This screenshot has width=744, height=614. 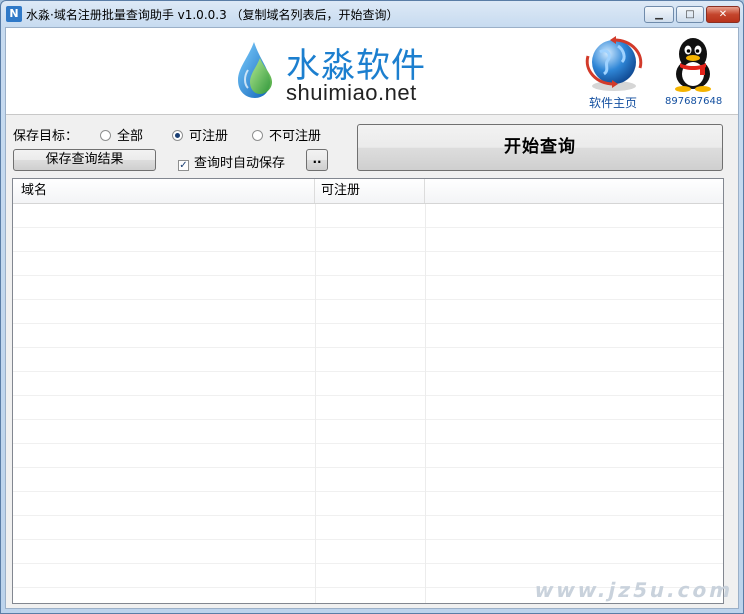 I want to click on radio-unregistrable-indicator, so click(x=257, y=135).